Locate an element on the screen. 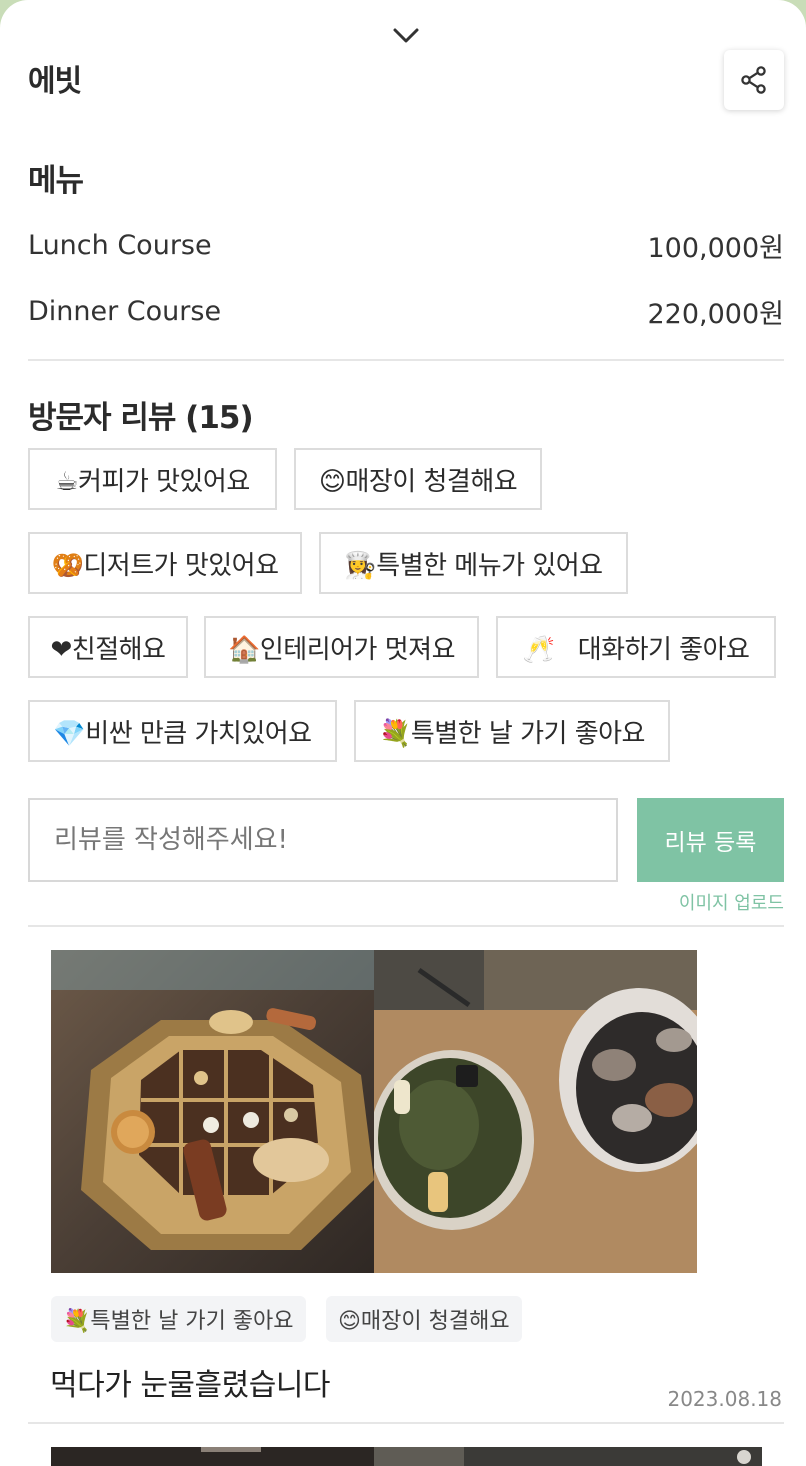 This screenshot has width=806, height=1466. review-tag: 💐특별한 날 가기 좋아요 is located at coordinates (178, 1319).